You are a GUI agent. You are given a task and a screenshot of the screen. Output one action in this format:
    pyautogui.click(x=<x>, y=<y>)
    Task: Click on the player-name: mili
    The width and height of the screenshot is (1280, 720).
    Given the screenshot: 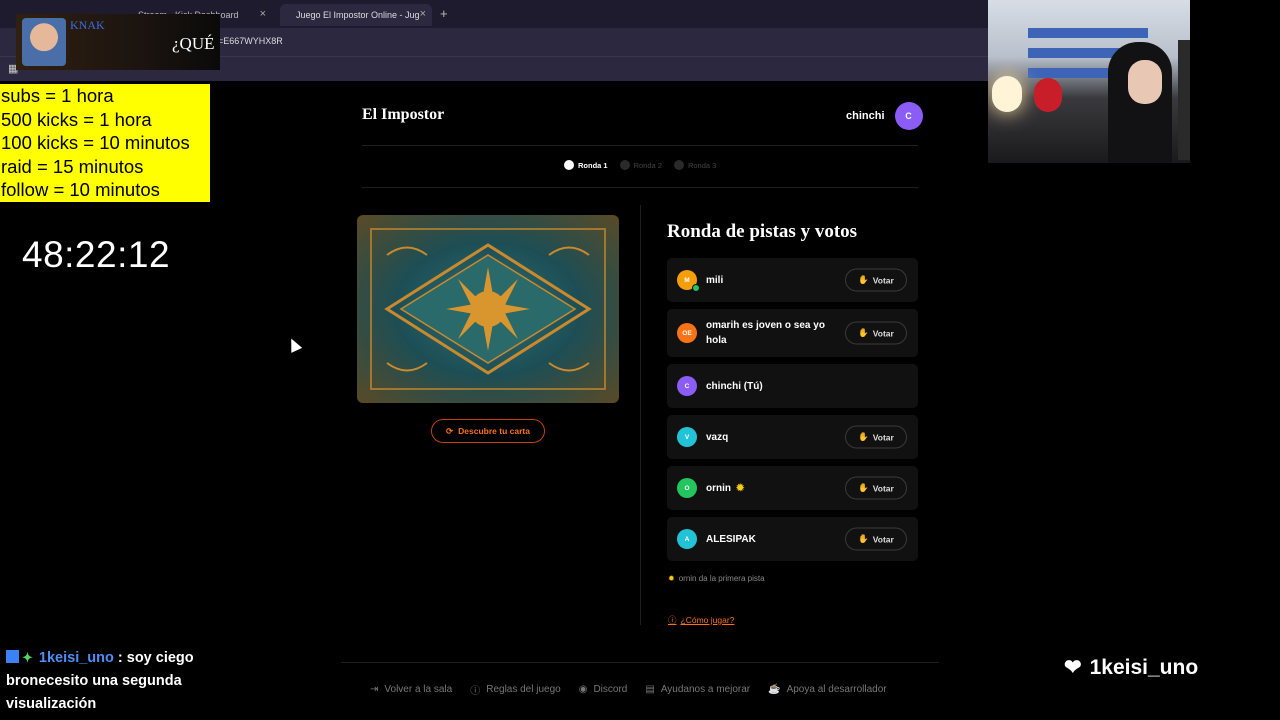 What is the action you would take?
    pyautogui.click(x=715, y=280)
    